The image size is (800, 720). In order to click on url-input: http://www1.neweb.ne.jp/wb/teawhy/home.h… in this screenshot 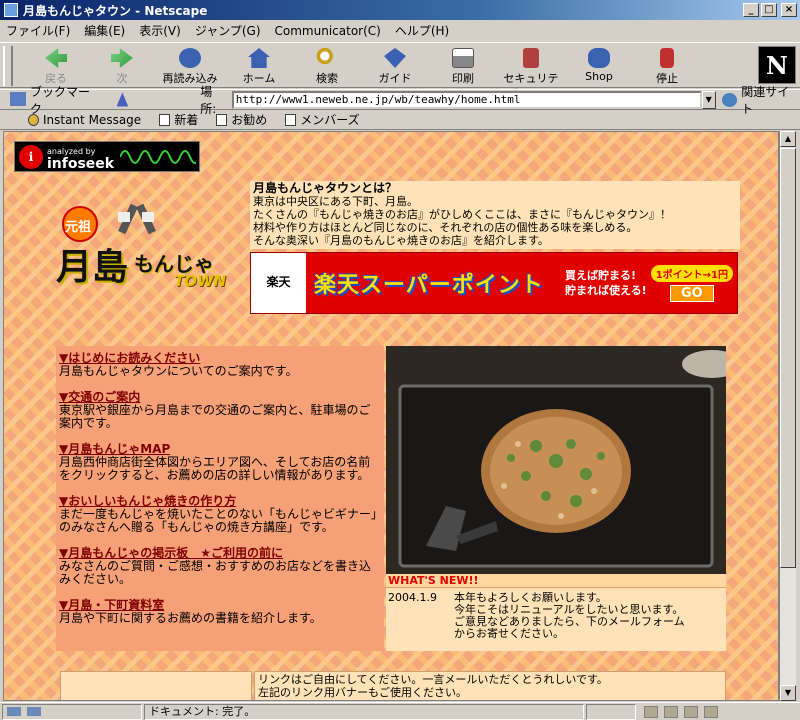, I will do `click(466, 99)`.